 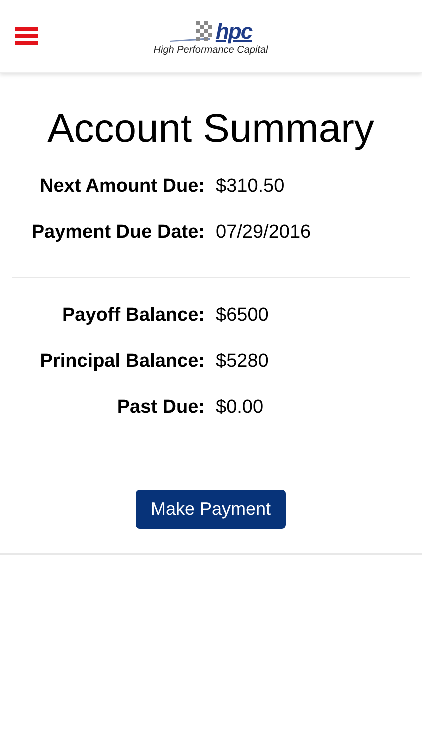 What do you see at coordinates (211, 509) in the screenshot?
I see `make-payment-button: Make Payment` at bounding box center [211, 509].